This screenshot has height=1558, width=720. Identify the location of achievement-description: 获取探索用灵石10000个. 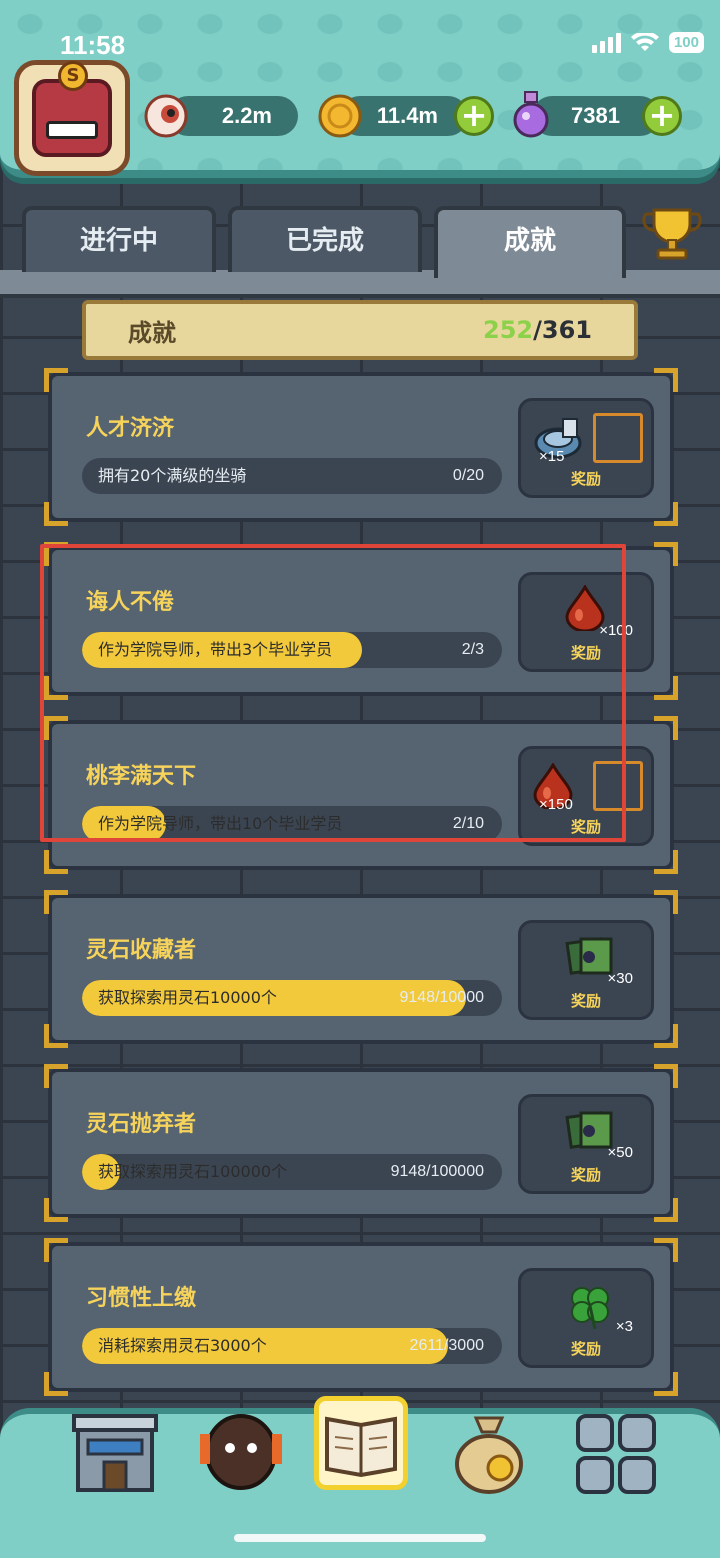
(187, 997).